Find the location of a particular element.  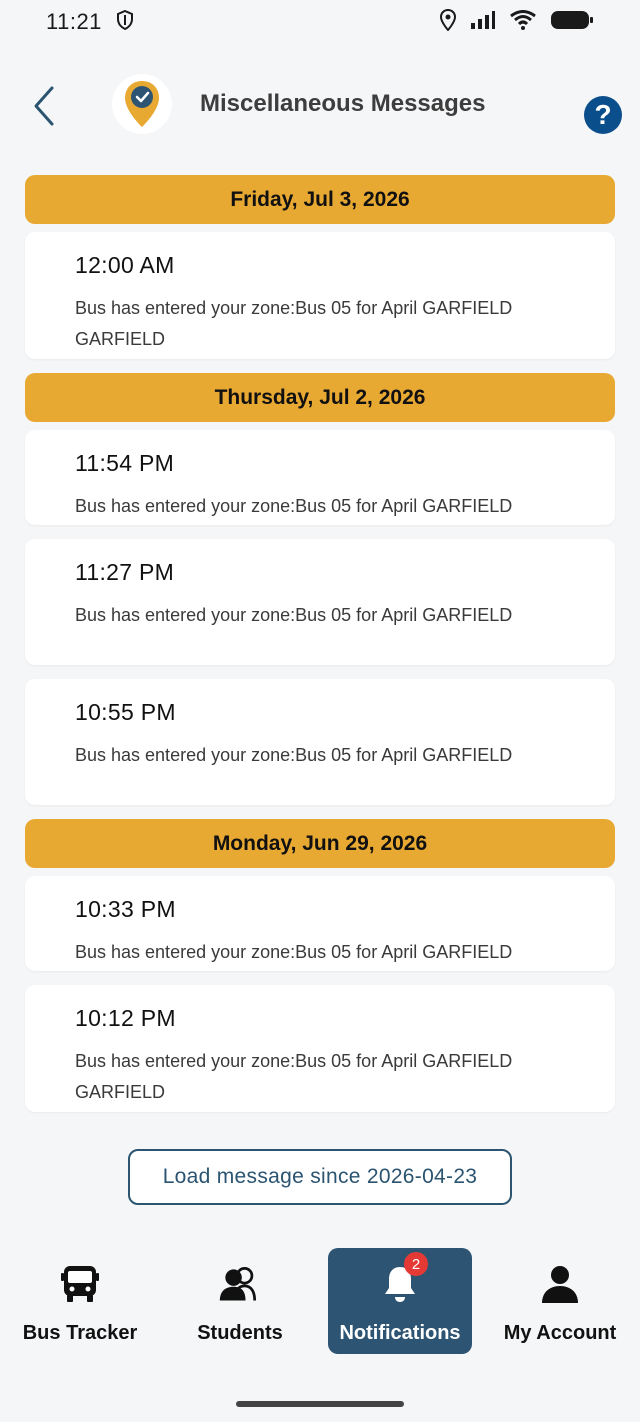

message-time: 10:12 PM is located at coordinates (125, 1018).